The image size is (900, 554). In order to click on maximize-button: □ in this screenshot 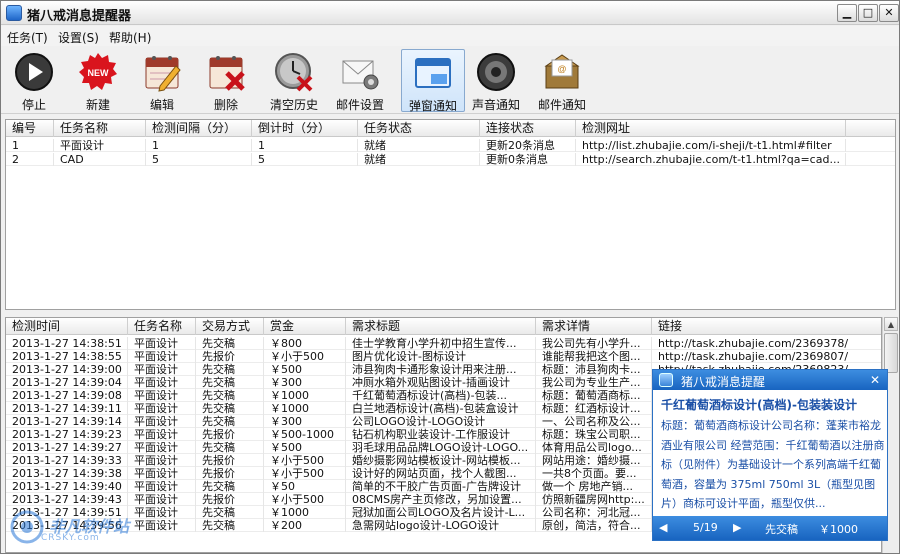, I will do `click(868, 13)`.